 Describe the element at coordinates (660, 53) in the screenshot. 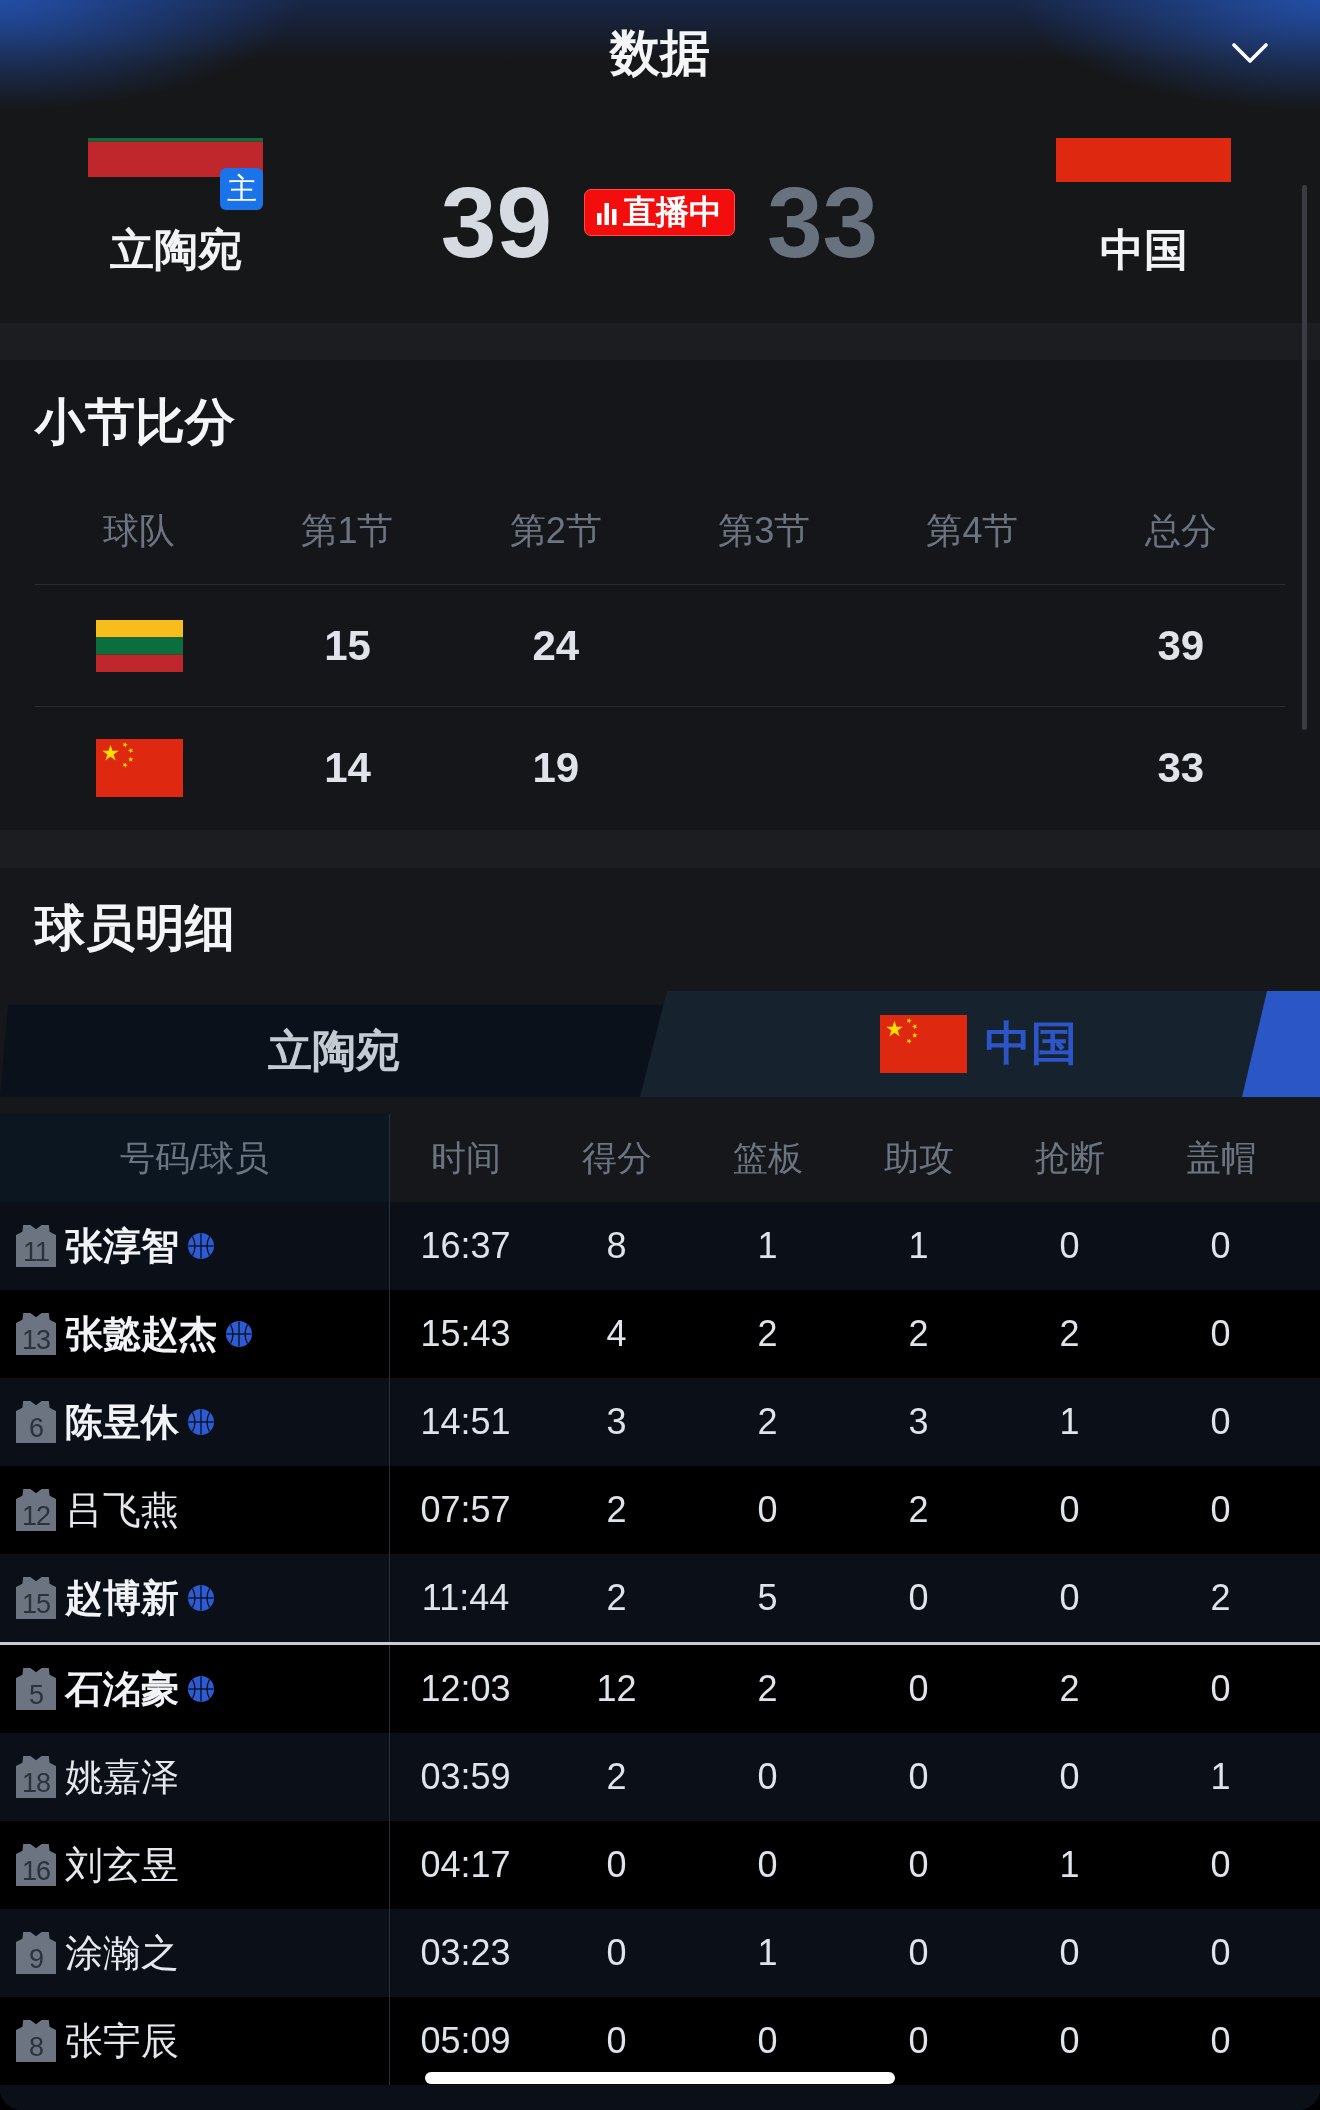

I see `page-title: 数据` at that location.